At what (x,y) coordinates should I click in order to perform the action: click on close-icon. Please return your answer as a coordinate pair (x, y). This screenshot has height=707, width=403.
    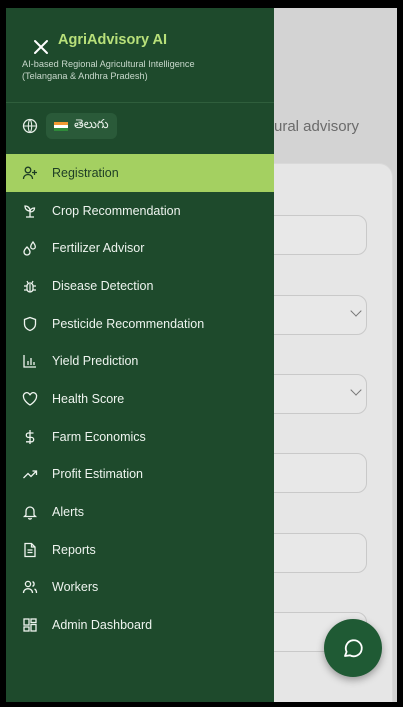
    Looking at the image, I should click on (41, 47).